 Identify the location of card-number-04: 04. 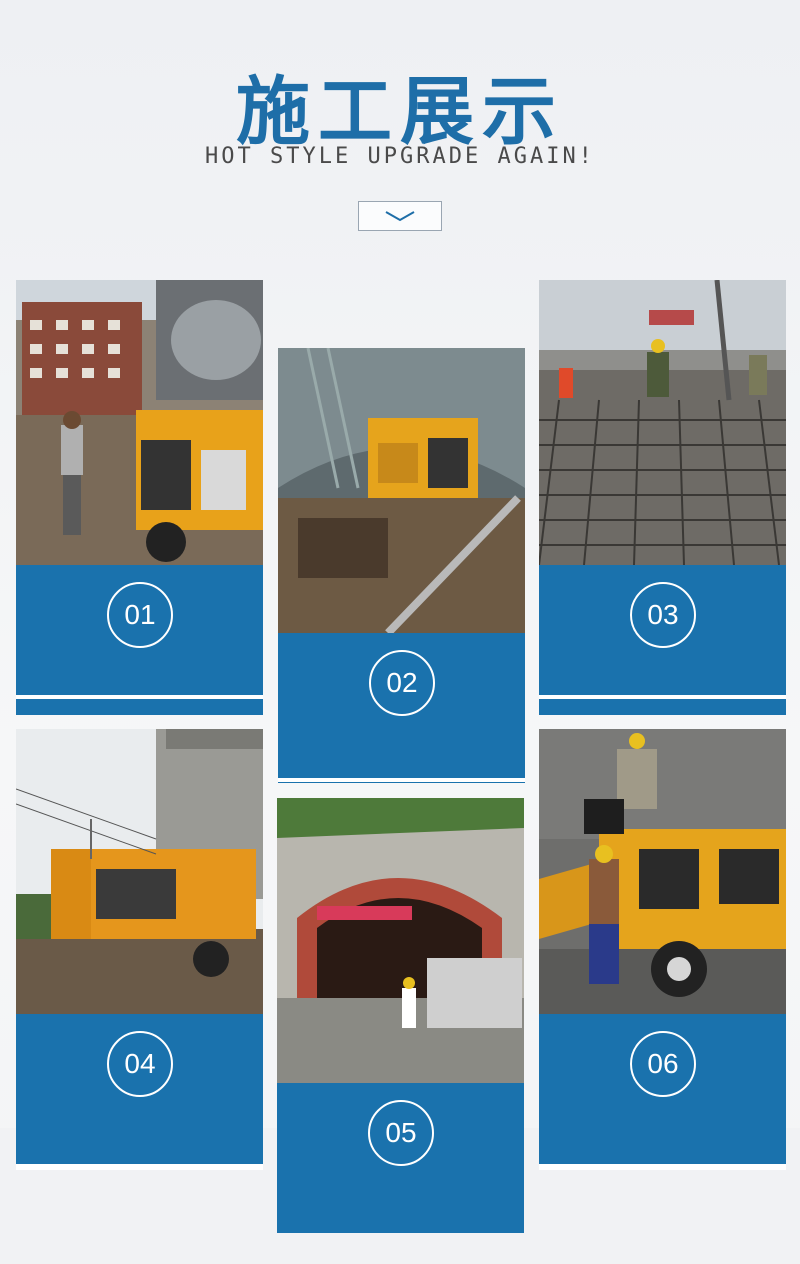
(140, 1064).